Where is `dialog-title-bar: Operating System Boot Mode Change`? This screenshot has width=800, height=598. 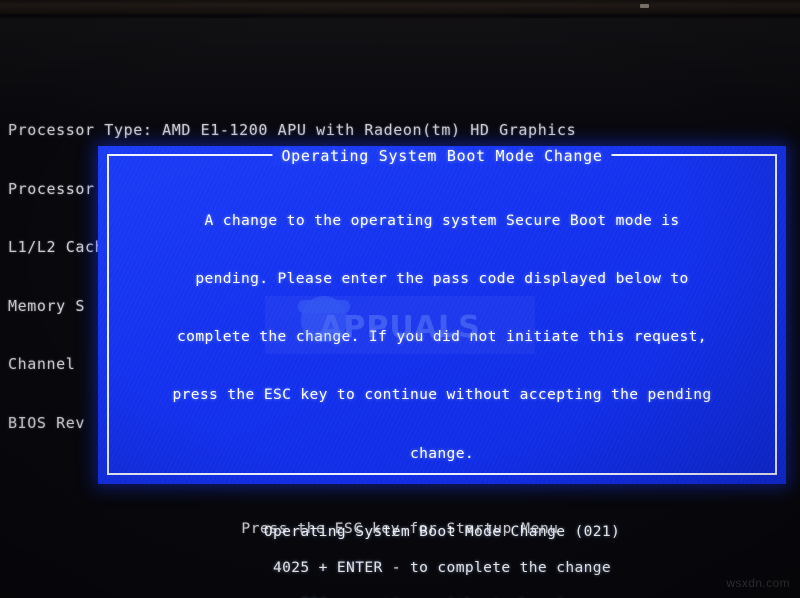
dialog-title-bar: Operating System Boot Mode Change is located at coordinates (441, 156).